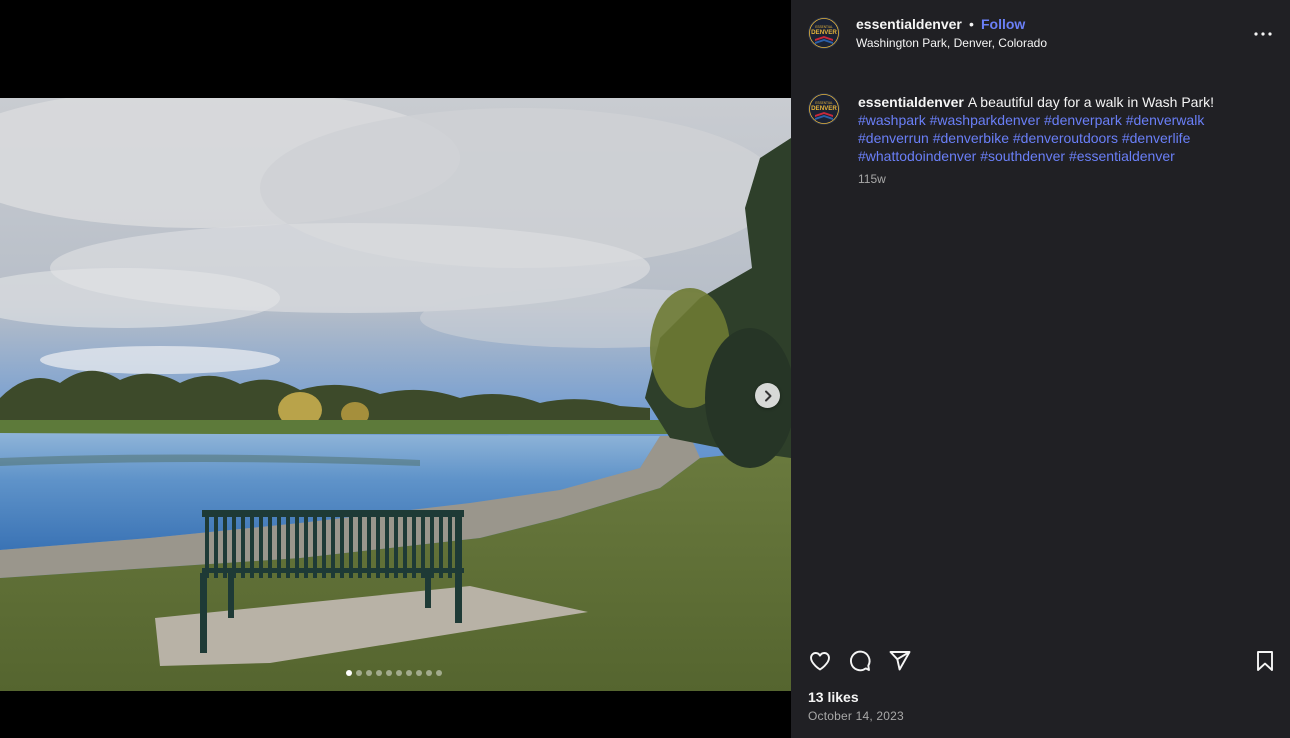 The width and height of the screenshot is (1290, 738). What do you see at coordinates (917, 156) in the screenshot?
I see `hashtag-link: #whattodoindenver` at bounding box center [917, 156].